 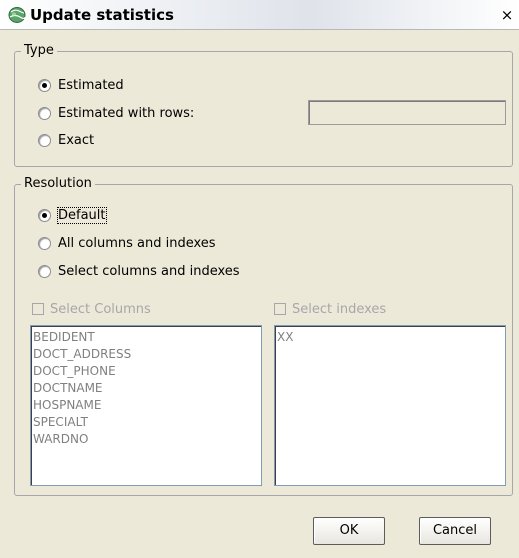 I want to click on radio-exact-label: Exact, so click(x=76, y=140).